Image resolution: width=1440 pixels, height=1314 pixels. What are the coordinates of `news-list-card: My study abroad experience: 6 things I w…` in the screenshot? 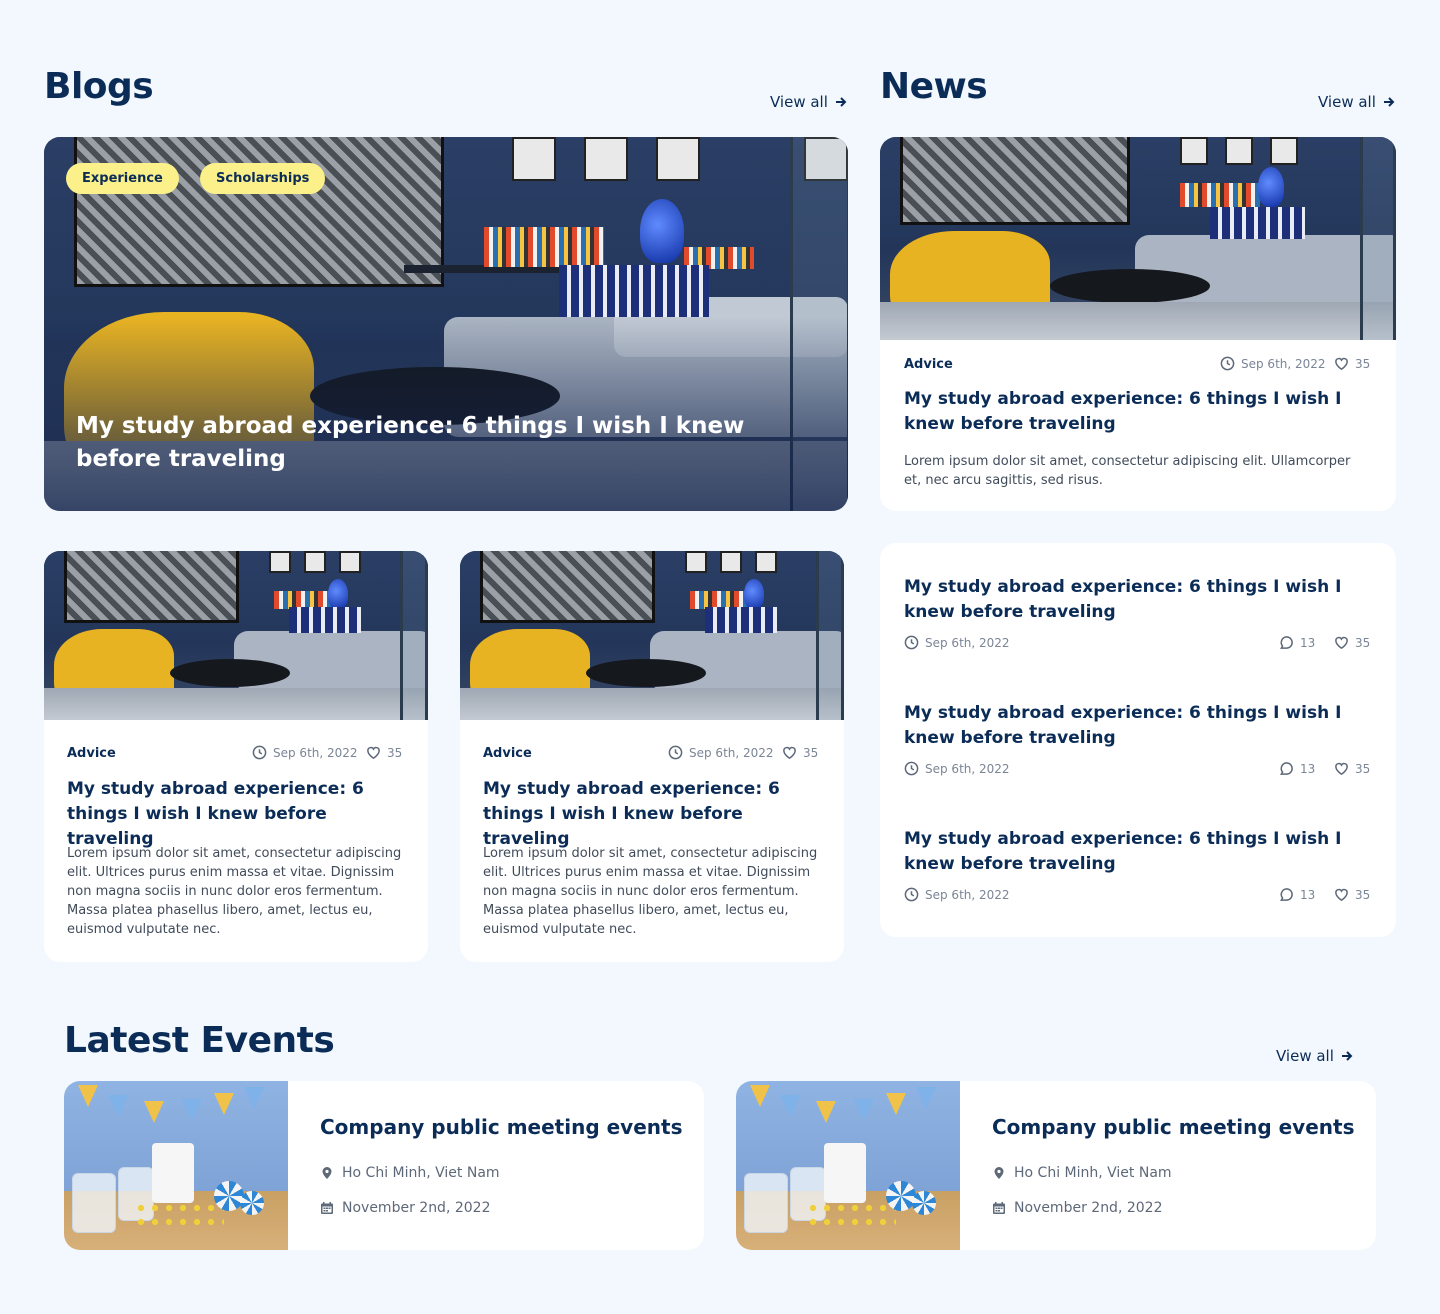 It's located at (1138, 740).